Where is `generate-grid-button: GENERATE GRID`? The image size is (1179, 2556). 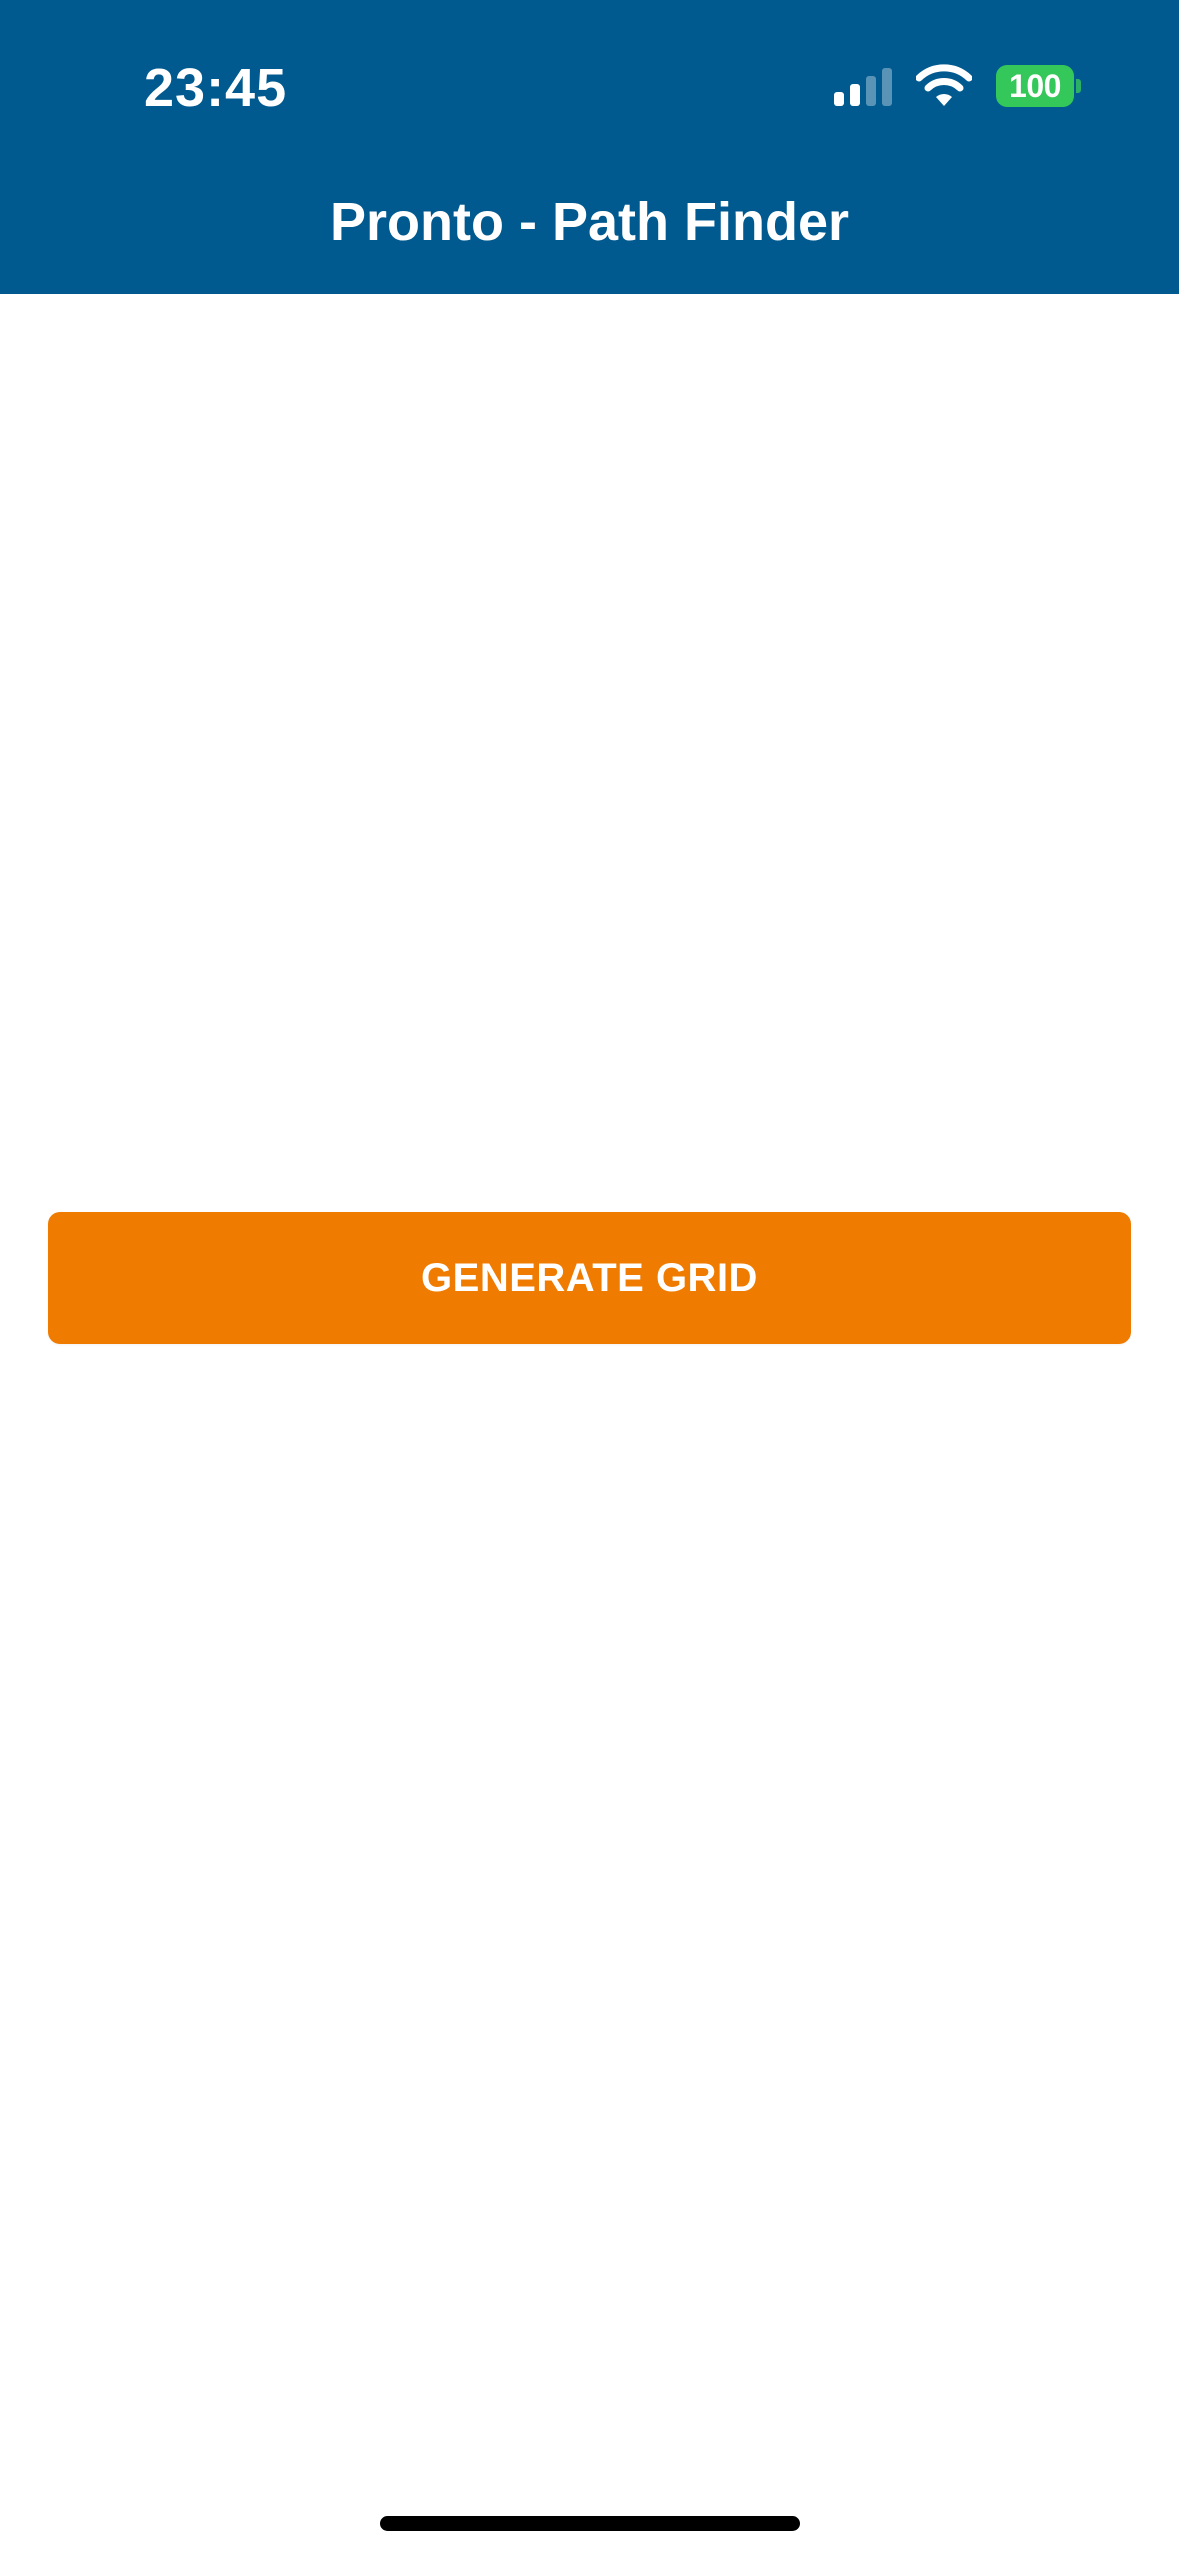 generate-grid-button: GENERATE GRID is located at coordinates (589, 1278).